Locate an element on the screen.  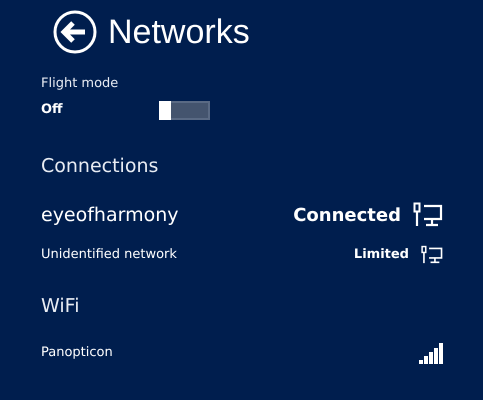
network-name: Panopticon is located at coordinates (77, 353).